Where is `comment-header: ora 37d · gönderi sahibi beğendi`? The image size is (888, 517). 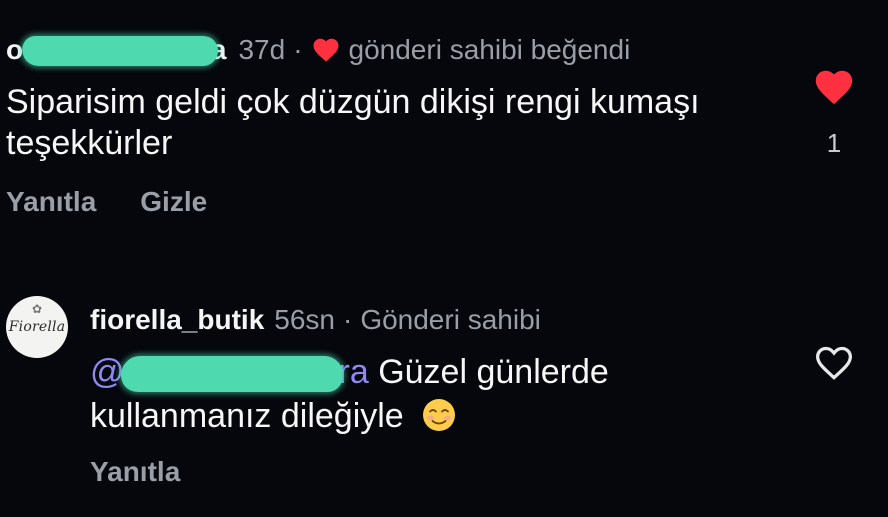 comment-header: ora 37d · gönderi sahibi beğendi is located at coordinates (318, 50).